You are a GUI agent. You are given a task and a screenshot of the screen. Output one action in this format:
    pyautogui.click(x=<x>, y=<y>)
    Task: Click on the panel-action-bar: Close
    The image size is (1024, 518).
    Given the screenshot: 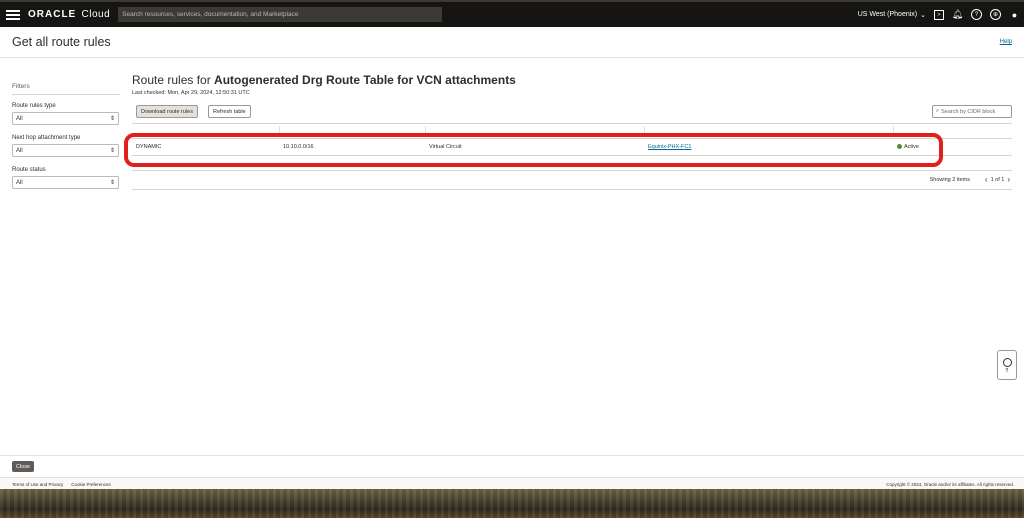 What is the action you would take?
    pyautogui.click(x=512, y=466)
    